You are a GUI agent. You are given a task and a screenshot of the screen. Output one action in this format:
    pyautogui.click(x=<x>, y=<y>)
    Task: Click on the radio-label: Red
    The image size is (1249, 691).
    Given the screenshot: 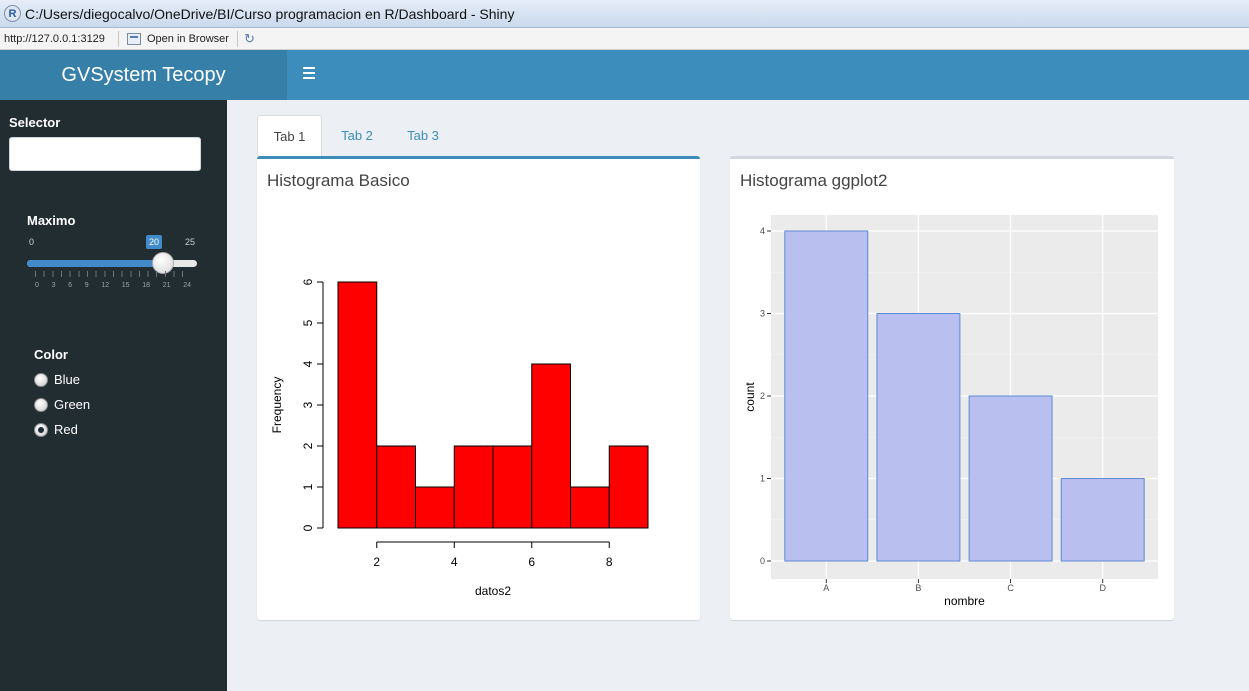 What is the action you would take?
    pyautogui.click(x=66, y=429)
    